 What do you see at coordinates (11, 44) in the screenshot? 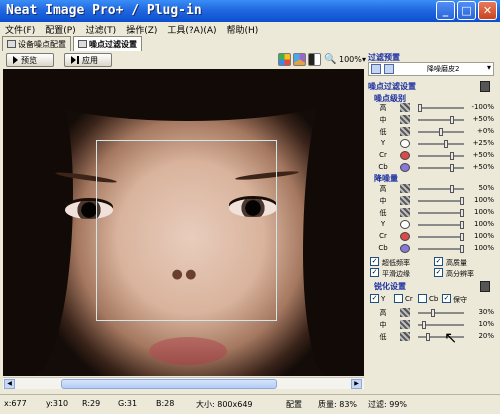
I see `profile-icon` at bounding box center [11, 44].